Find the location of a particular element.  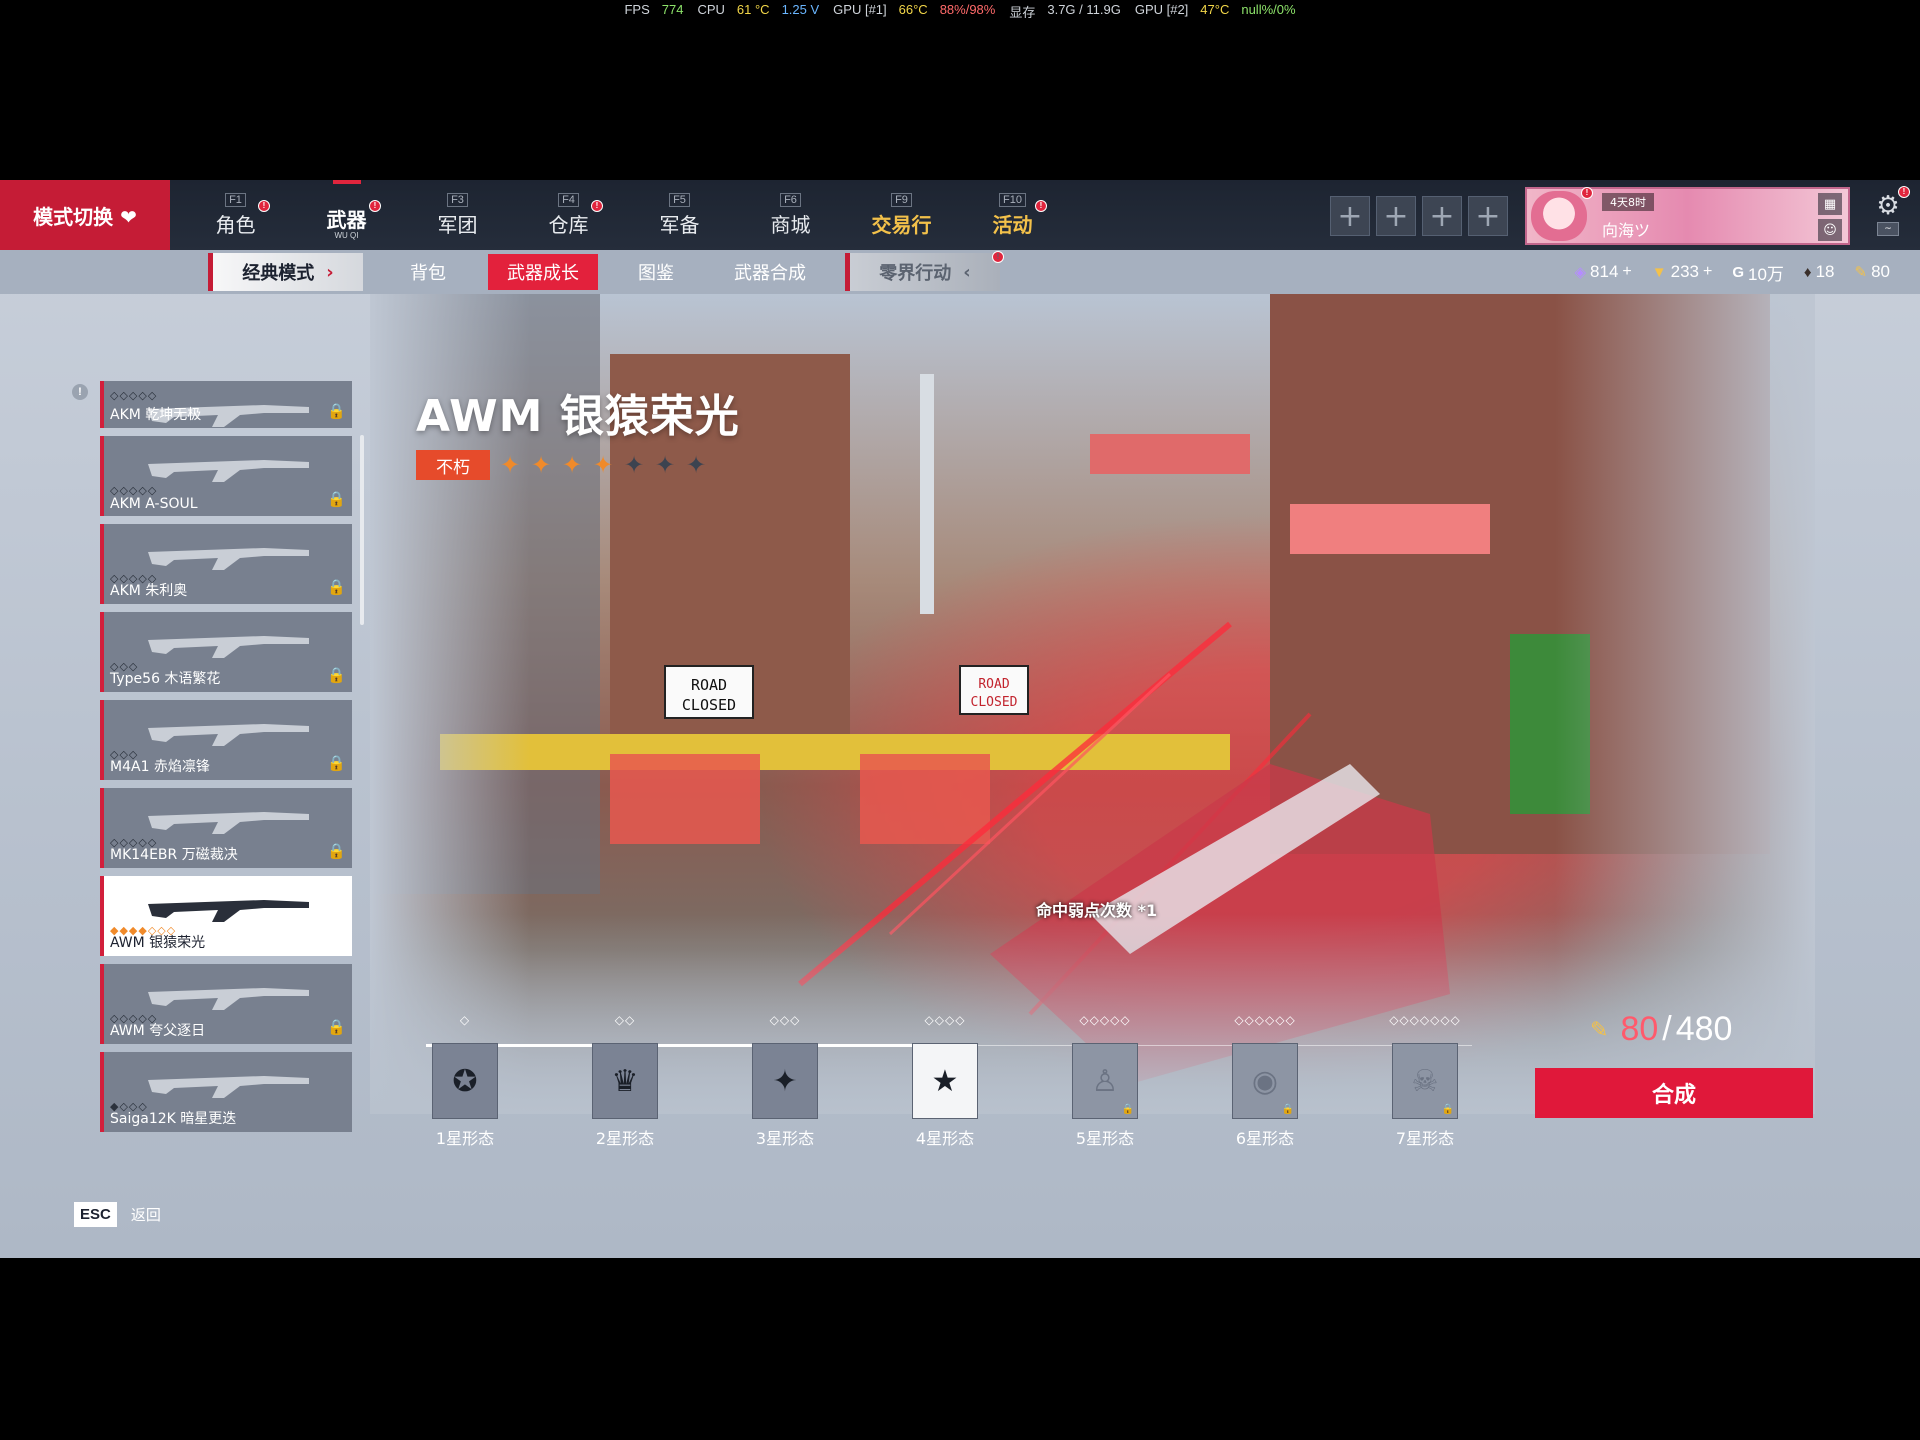

nav-role: F1 角色 ! is located at coordinates (235, 215).